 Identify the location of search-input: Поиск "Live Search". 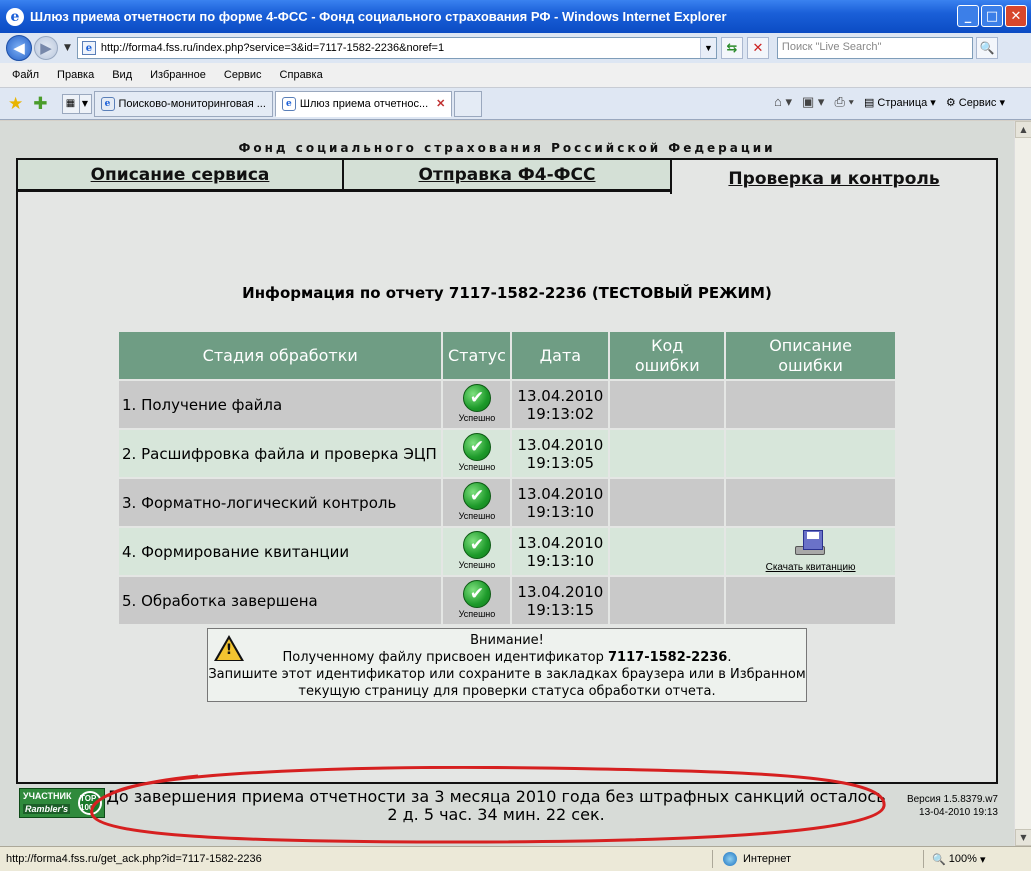
(874, 48).